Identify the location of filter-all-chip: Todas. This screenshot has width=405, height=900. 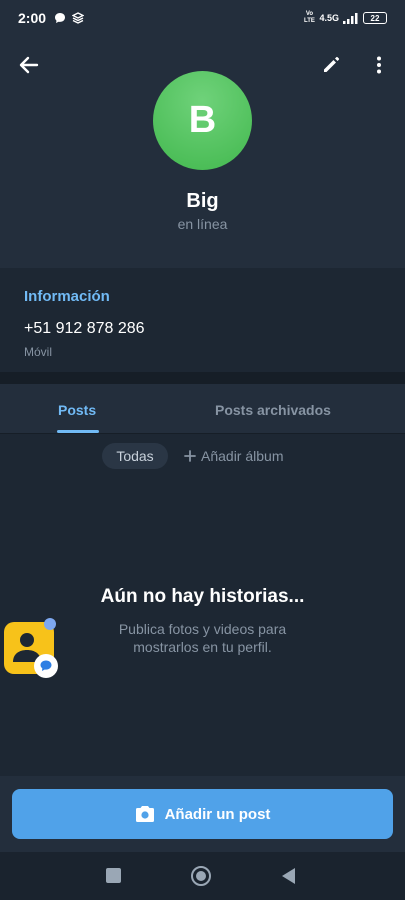
(135, 456).